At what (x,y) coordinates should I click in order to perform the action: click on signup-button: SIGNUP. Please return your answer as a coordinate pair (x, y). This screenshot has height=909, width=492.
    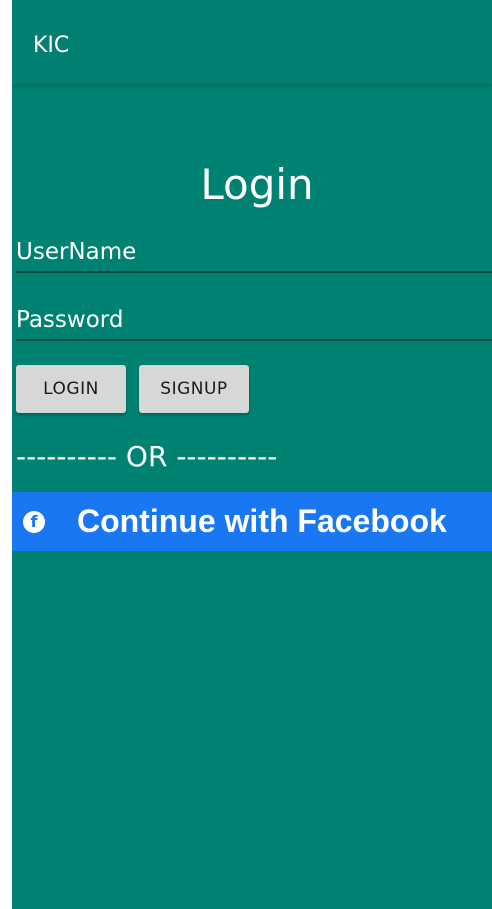
    Looking at the image, I should click on (194, 389).